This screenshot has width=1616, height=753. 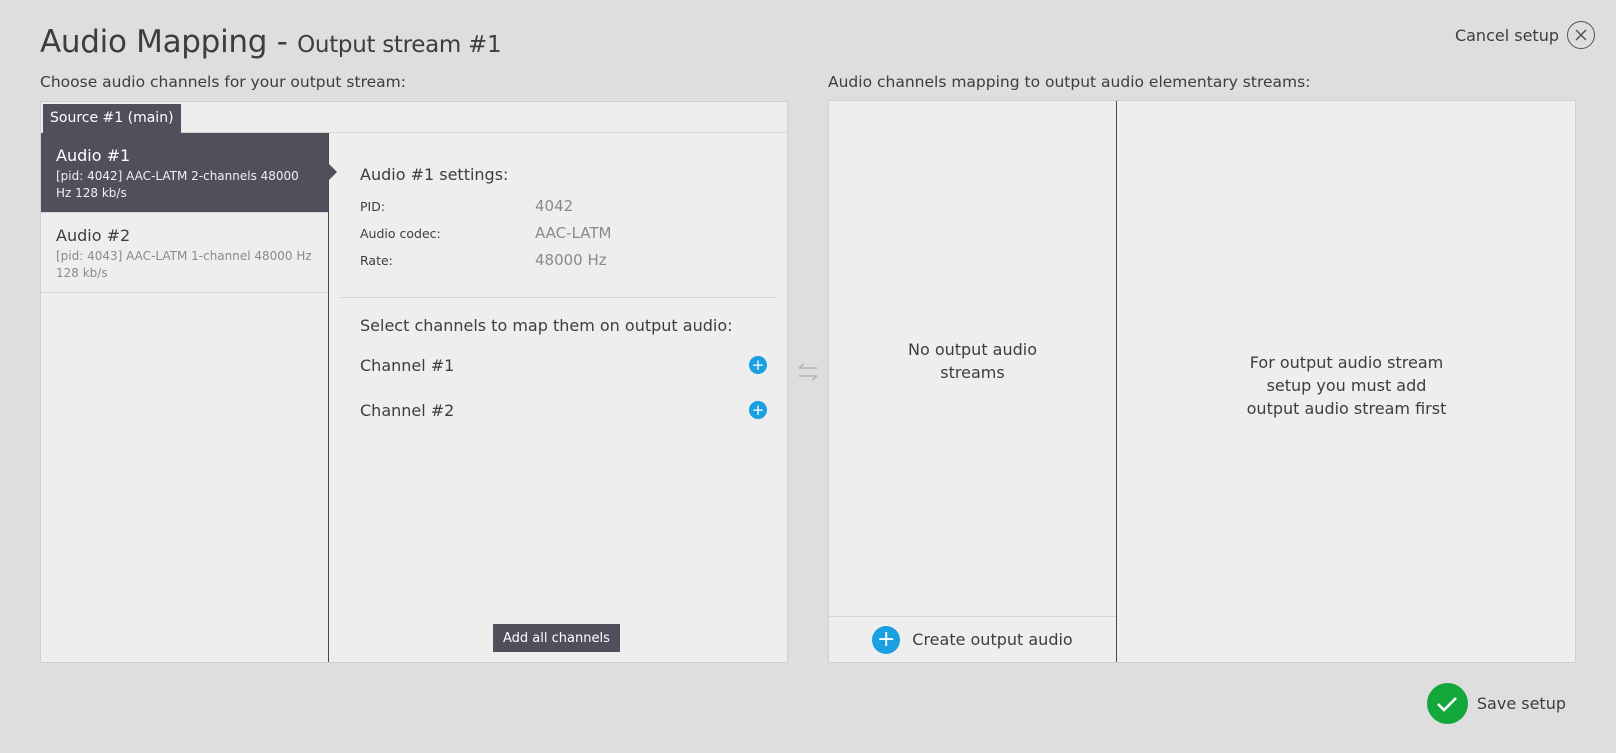 I want to click on setting-key: PID:, so click(x=373, y=206).